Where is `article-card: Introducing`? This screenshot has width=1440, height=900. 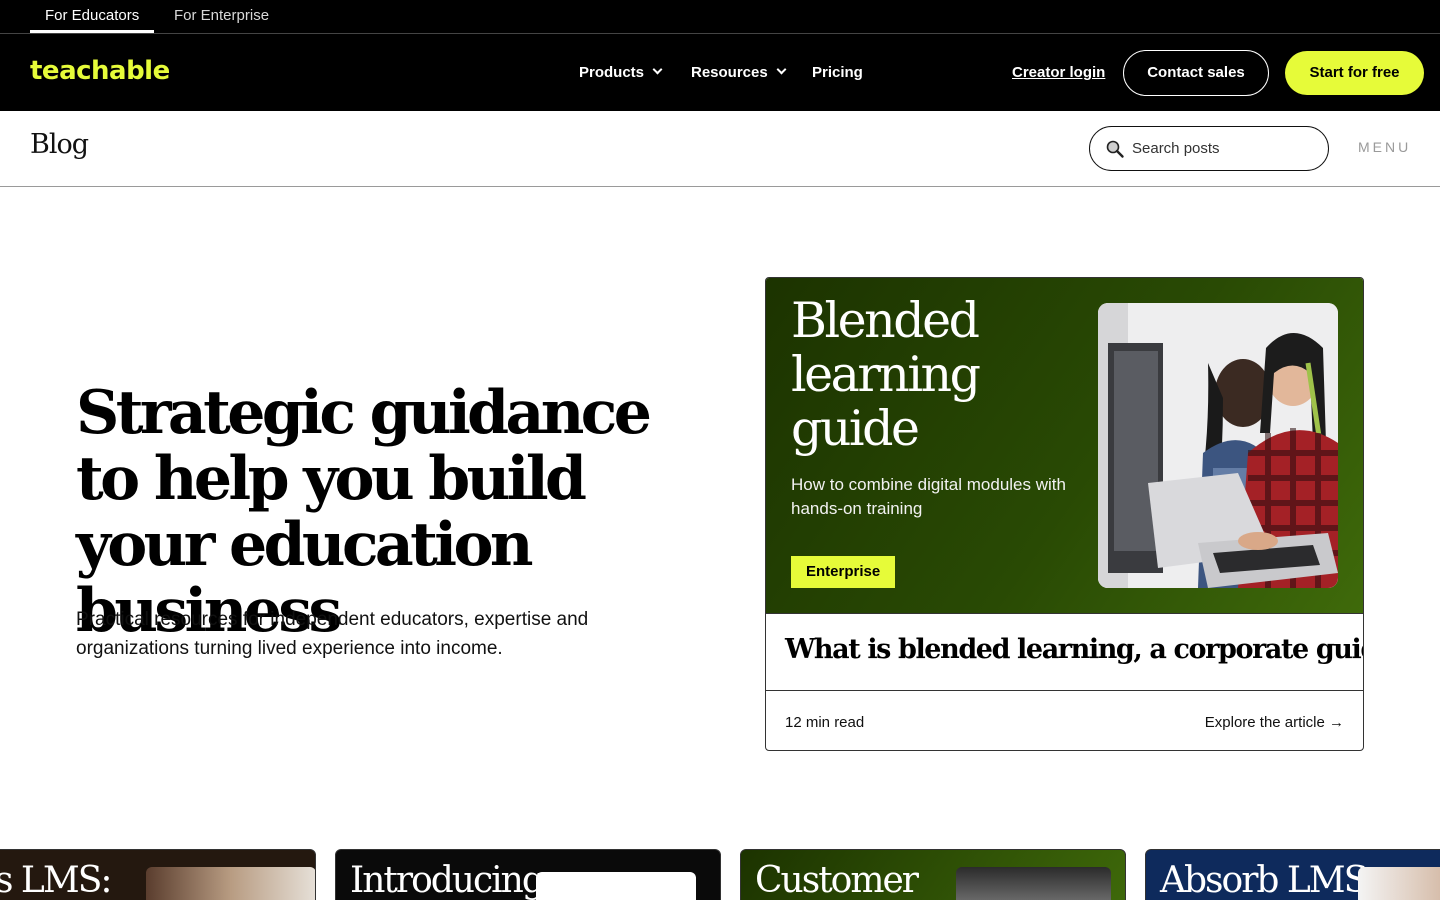 article-card: Introducing is located at coordinates (528, 874).